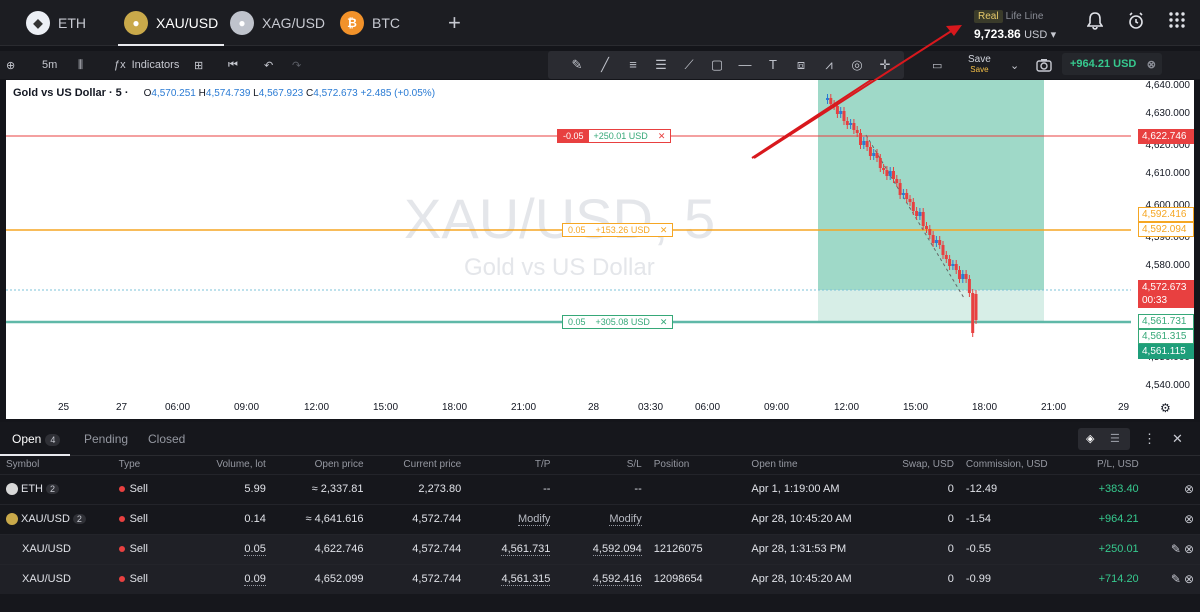  I want to click on tab-open-label: Open, so click(27, 439).